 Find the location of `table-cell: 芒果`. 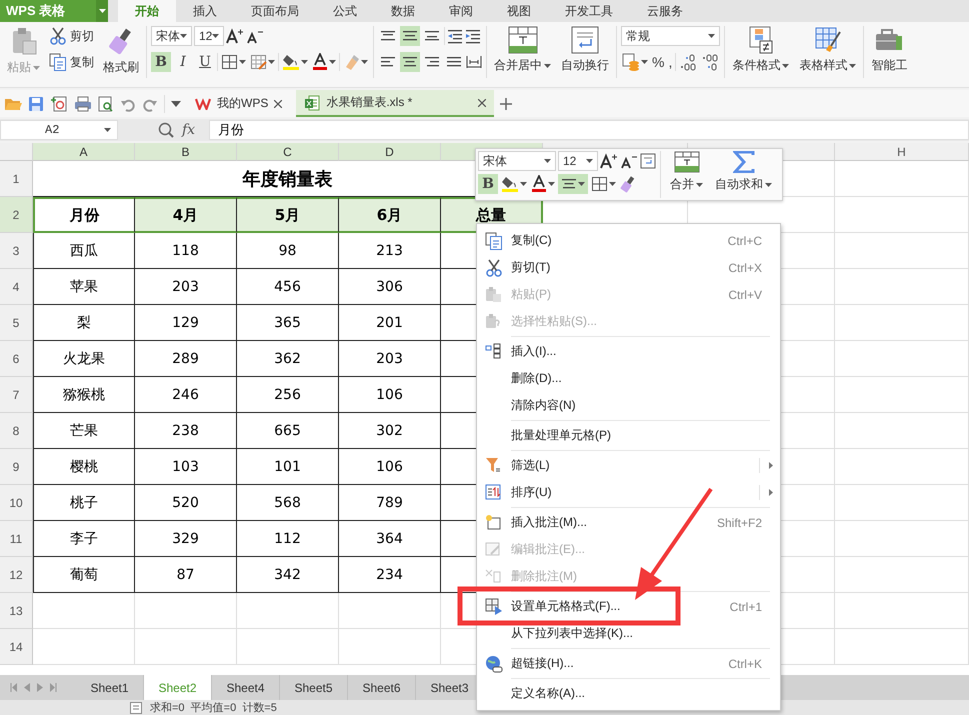

table-cell: 芒果 is located at coordinates (84, 431).